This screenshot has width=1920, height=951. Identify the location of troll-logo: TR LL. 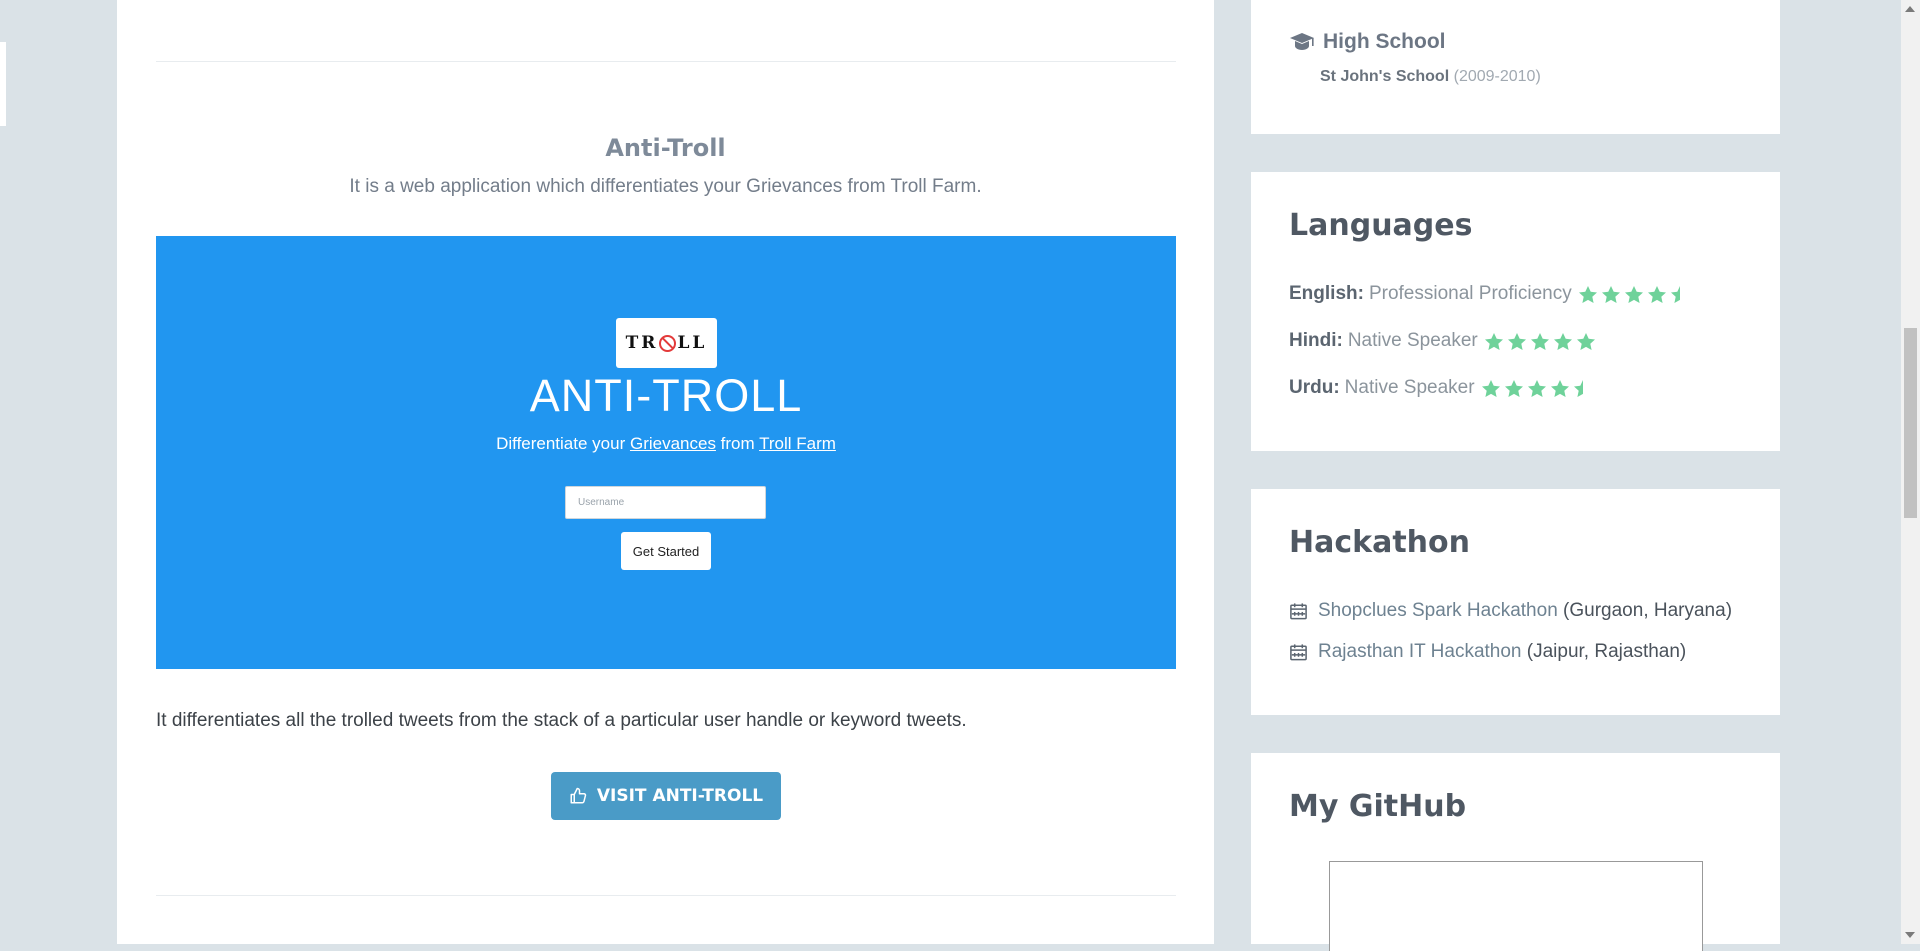
(666, 343).